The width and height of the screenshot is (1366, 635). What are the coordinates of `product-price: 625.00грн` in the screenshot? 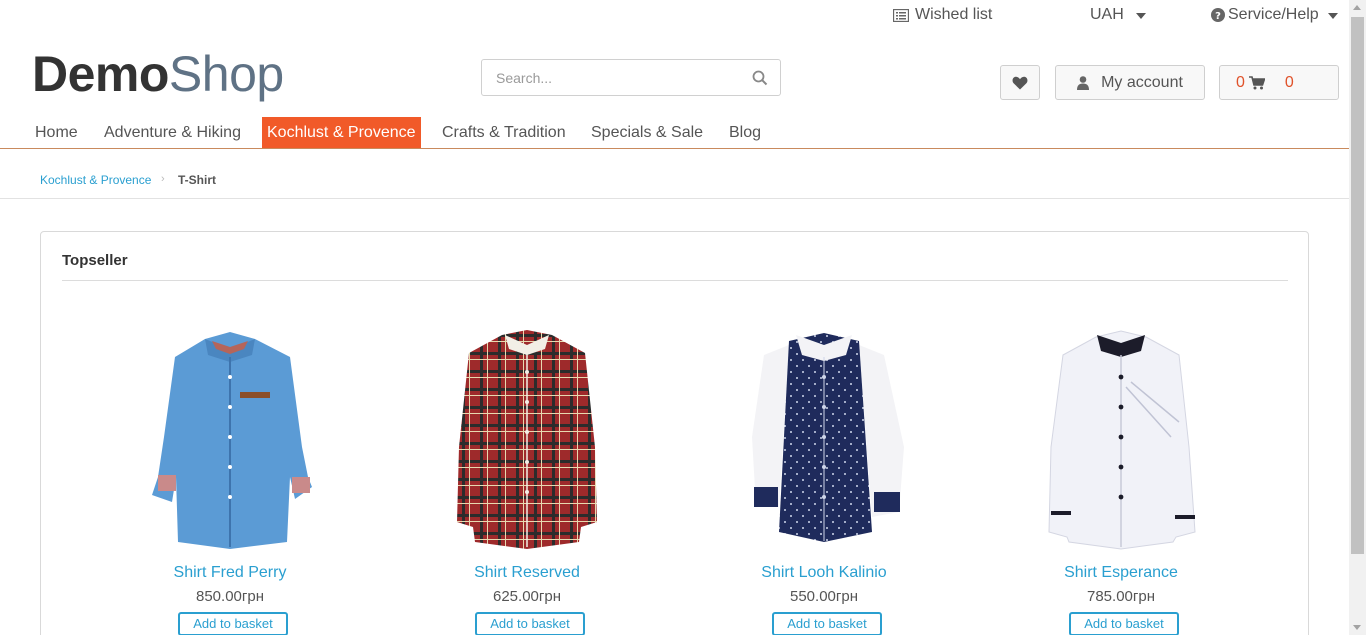 It's located at (527, 596).